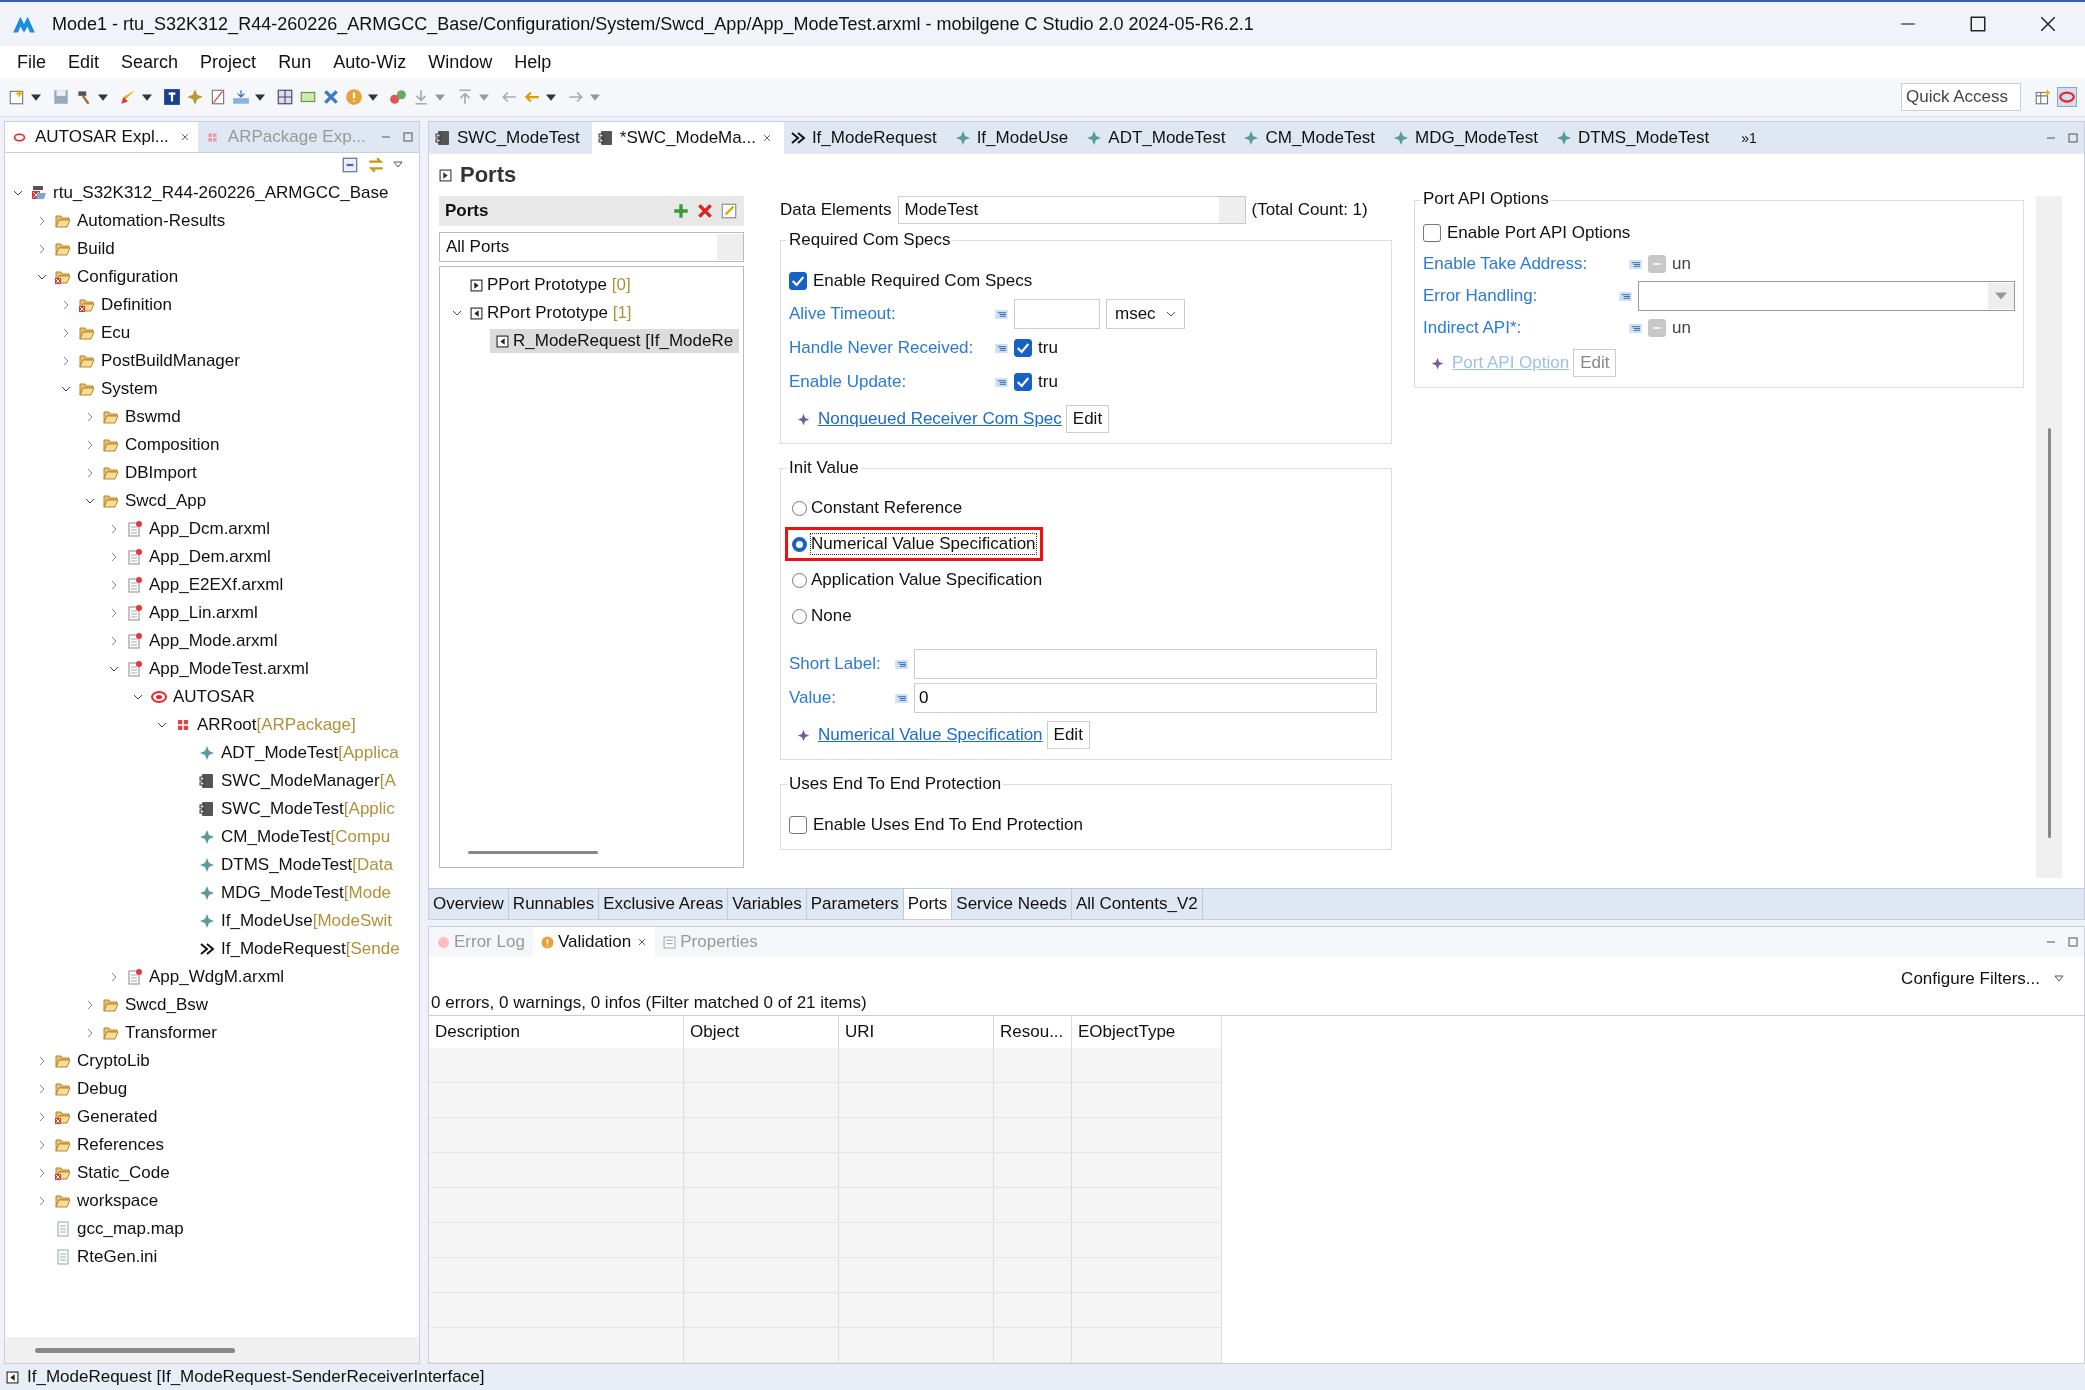 The width and height of the screenshot is (2085, 1390). What do you see at coordinates (151, 221) in the screenshot?
I see `tree-item: Automation-Results` at bounding box center [151, 221].